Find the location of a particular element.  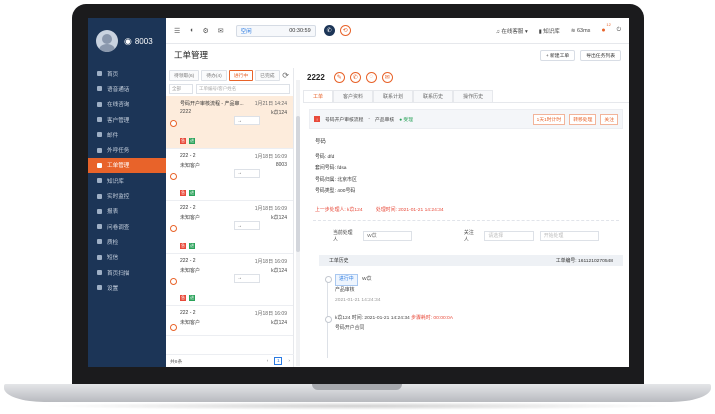

item-owner: k苡124 is located at coordinates (279, 113).